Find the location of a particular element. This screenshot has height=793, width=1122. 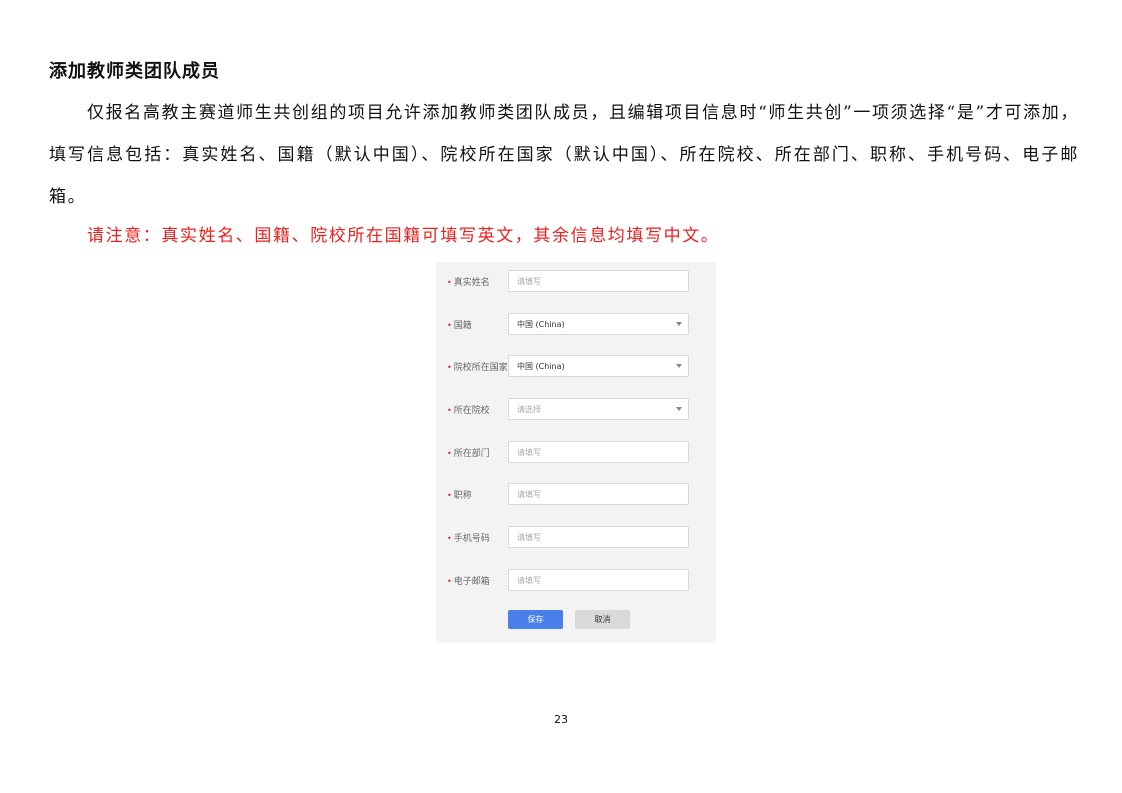

field-label-text: 职称 is located at coordinates (462, 496).